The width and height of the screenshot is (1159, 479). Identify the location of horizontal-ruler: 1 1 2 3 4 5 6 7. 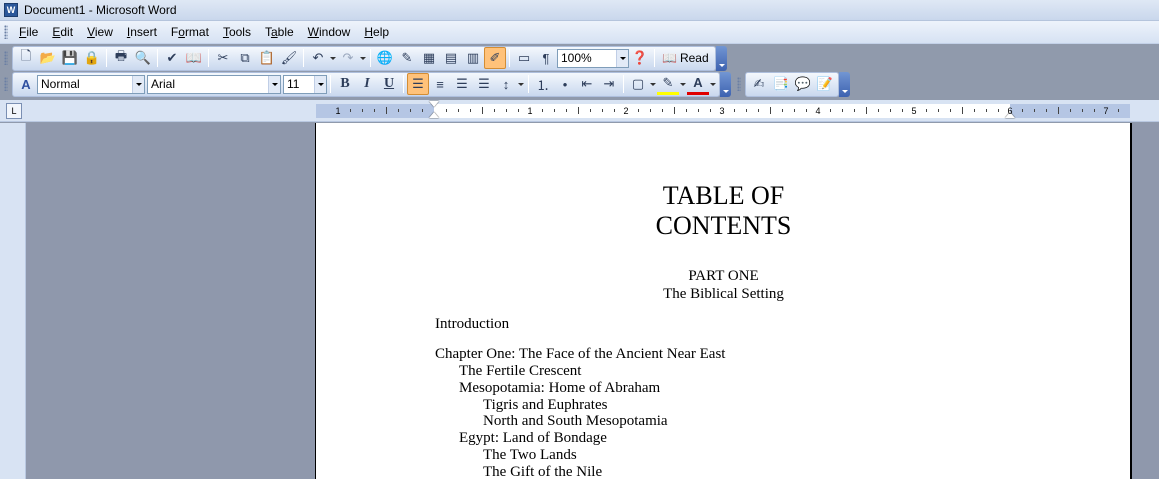
(723, 109).